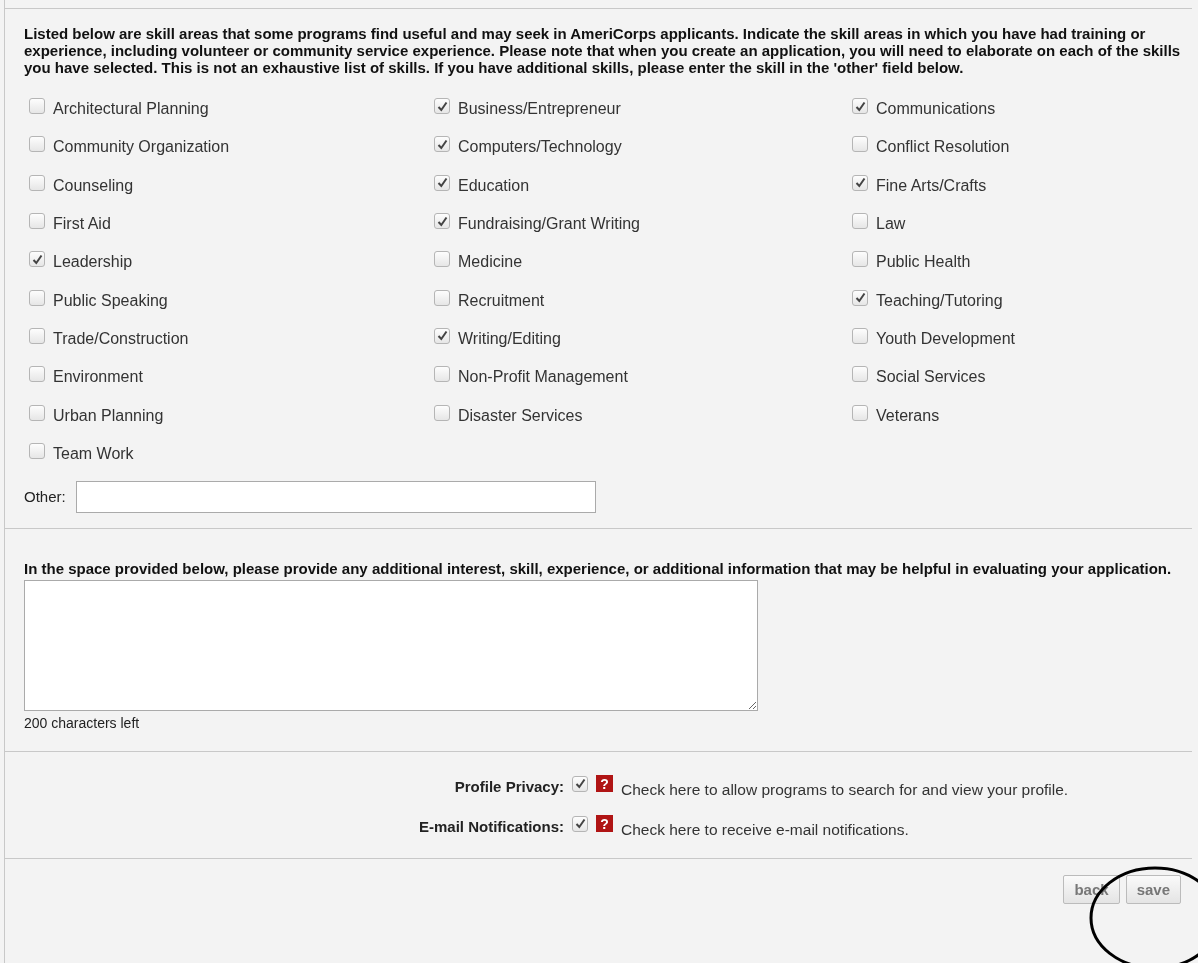 The height and width of the screenshot is (963, 1198). Describe the element at coordinates (540, 147) in the screenshot. I see `skill-label: Computers/Technology` at that location.